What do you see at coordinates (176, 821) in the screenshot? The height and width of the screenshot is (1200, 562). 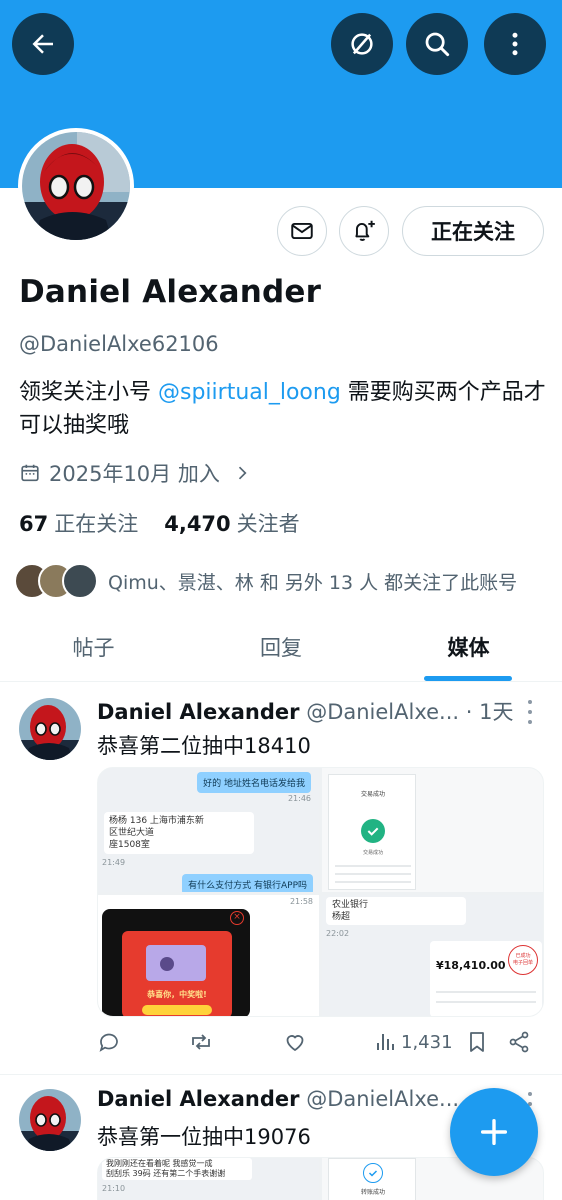 I see `chat-address-1: 上海市浦东新` at bounding box center [176, 821].